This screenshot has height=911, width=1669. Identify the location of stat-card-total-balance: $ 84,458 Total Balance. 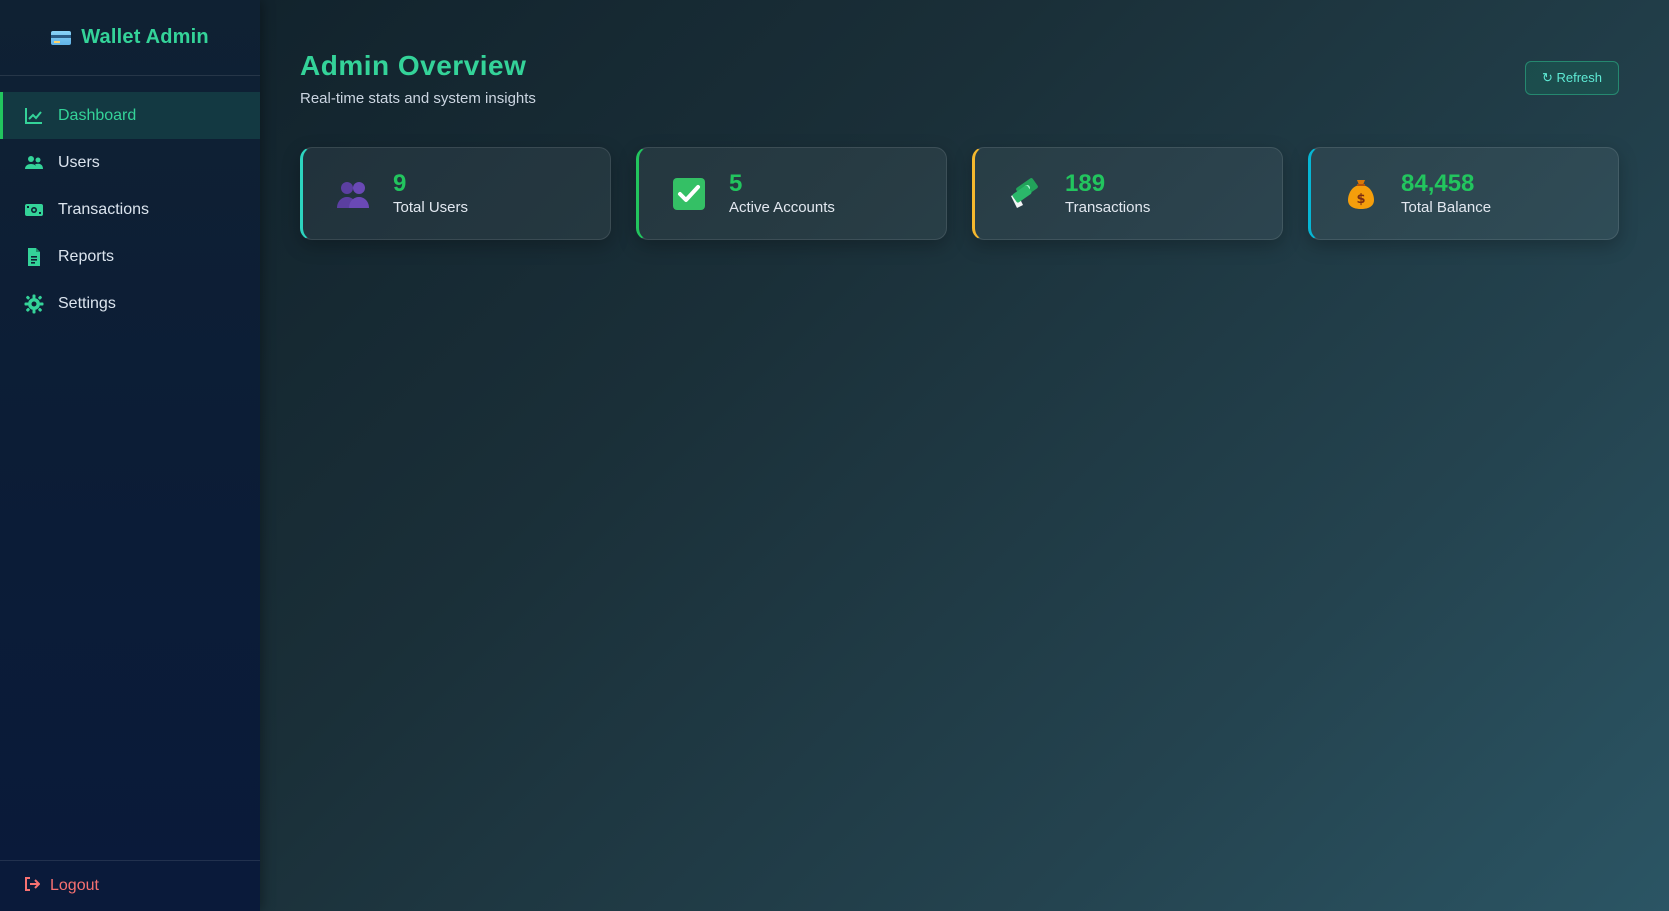
(1463, 193).